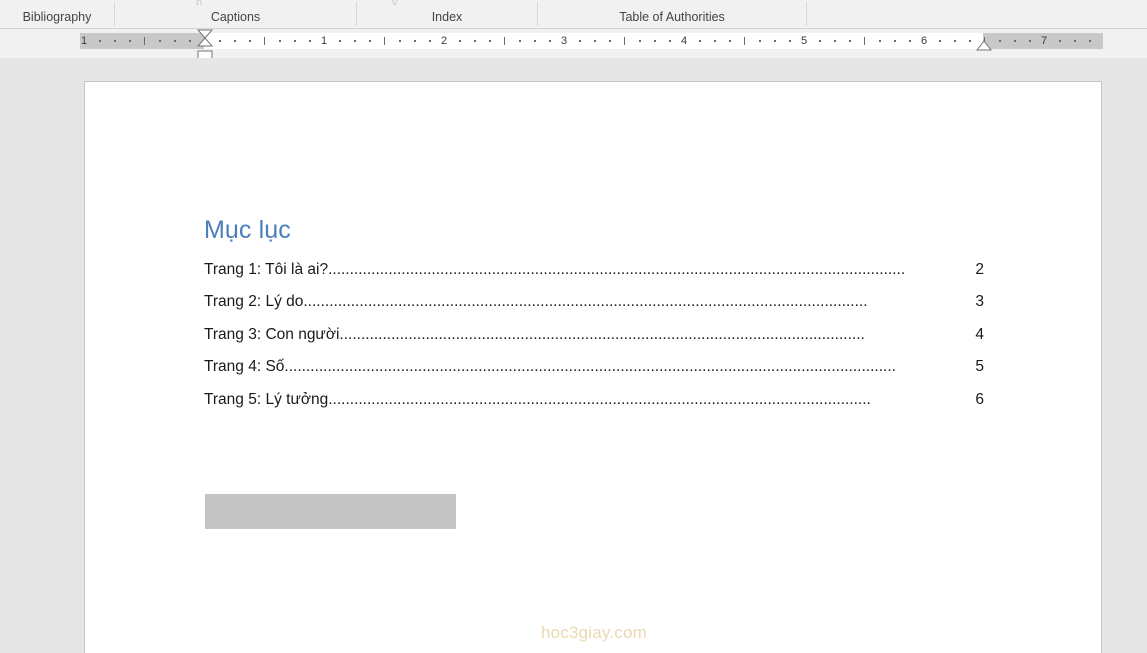  Describe the element at coordinates (594, 632) in the screenshot. I see `watermark: hoc3giay.com` at that location.